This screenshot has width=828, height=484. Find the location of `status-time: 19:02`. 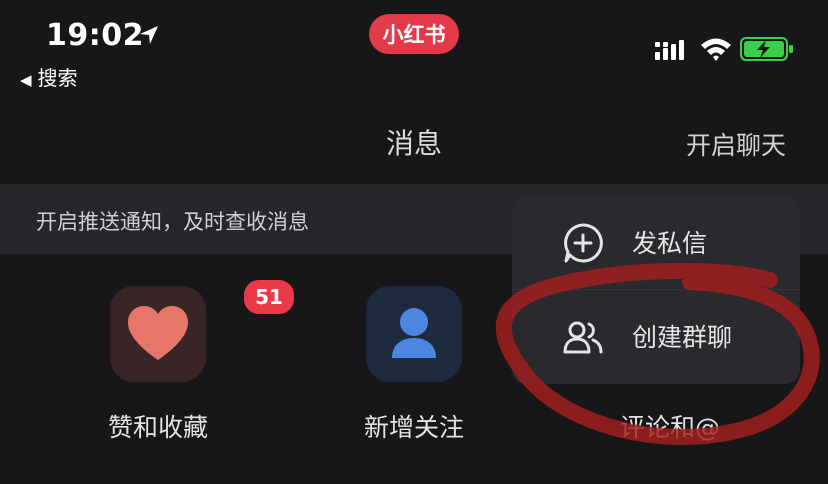

status-time: 19:02 is located at coordinates (95, 35).